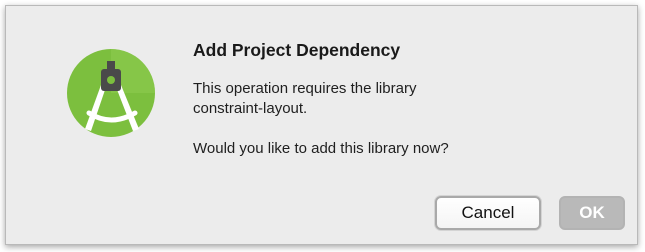  I want to click on ok-button: OK, so click(592, 213).